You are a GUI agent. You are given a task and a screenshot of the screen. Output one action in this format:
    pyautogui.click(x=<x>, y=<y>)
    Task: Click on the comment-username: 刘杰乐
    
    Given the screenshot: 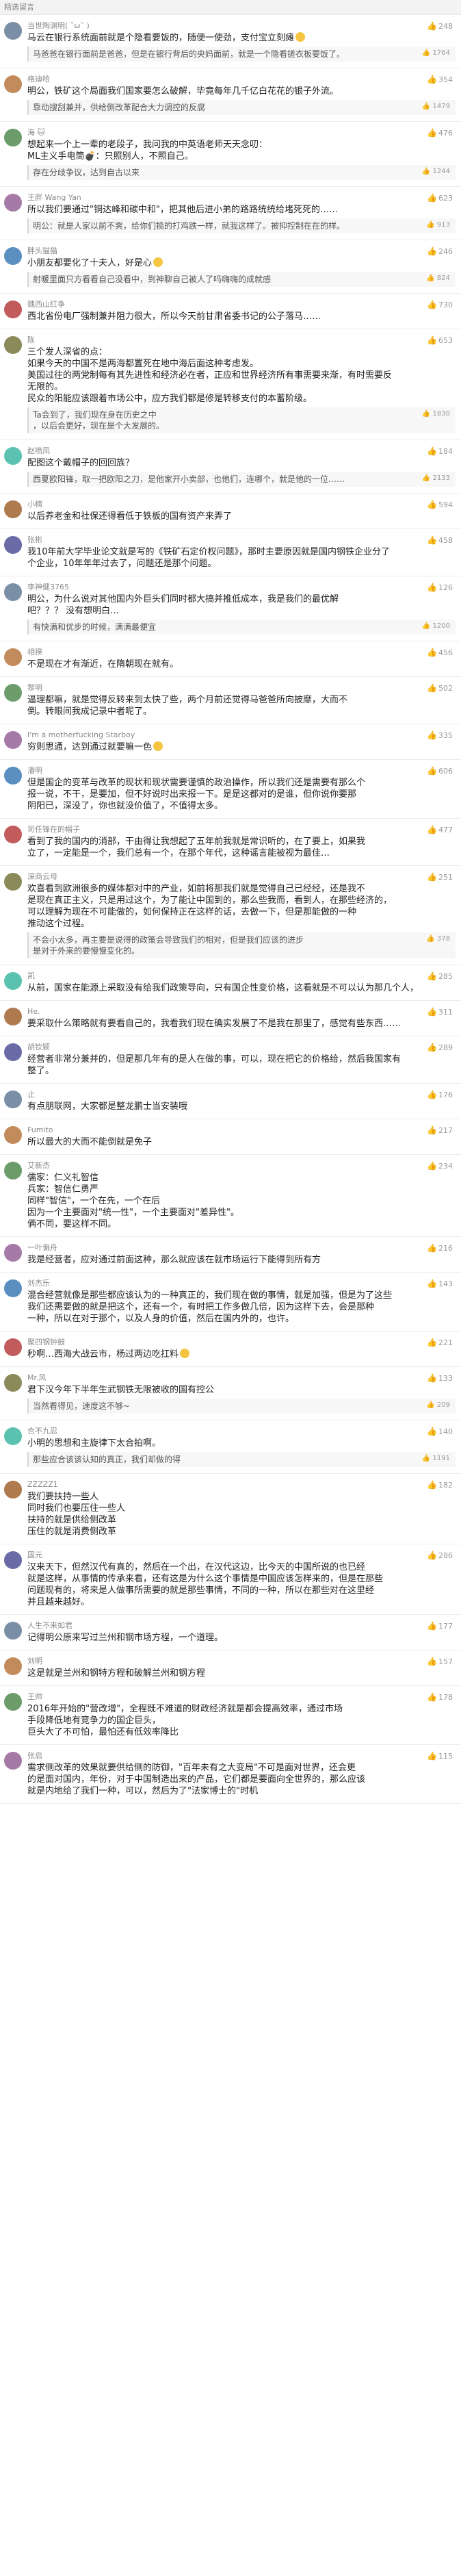 What is the action you would take?
    pyautogui.click(x=242, y=1283)
    